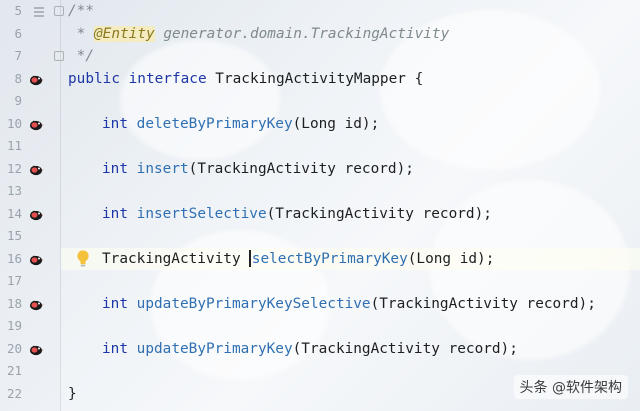 The height and width of the screenshot is (411, 640). What do you see at coordinates (14, 393) in the screenshot?
I see `line-number: 22` at bounding box center [14, 393].